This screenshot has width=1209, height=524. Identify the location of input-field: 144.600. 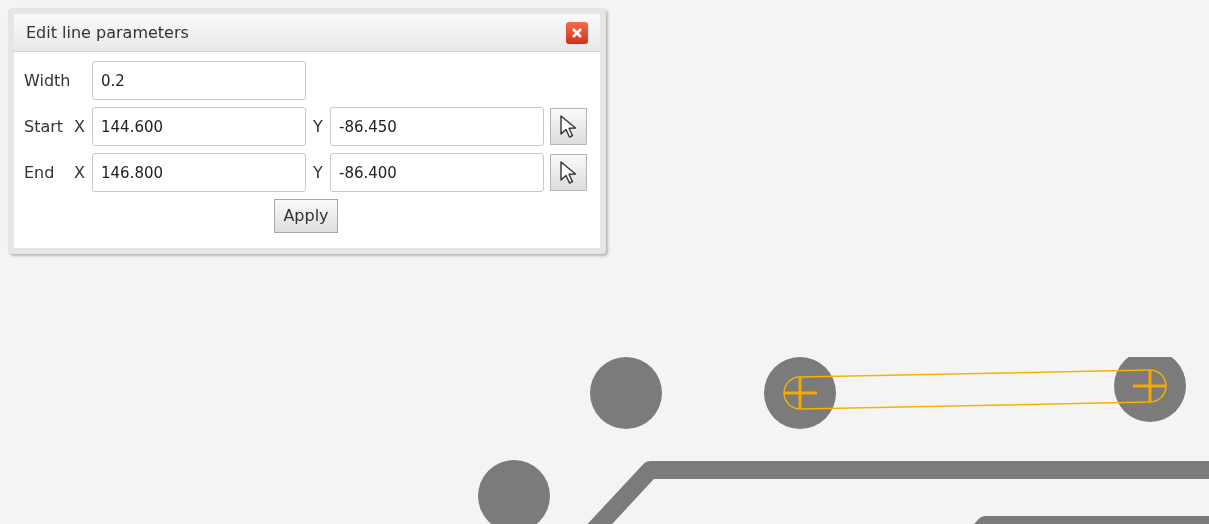
(199, 126).